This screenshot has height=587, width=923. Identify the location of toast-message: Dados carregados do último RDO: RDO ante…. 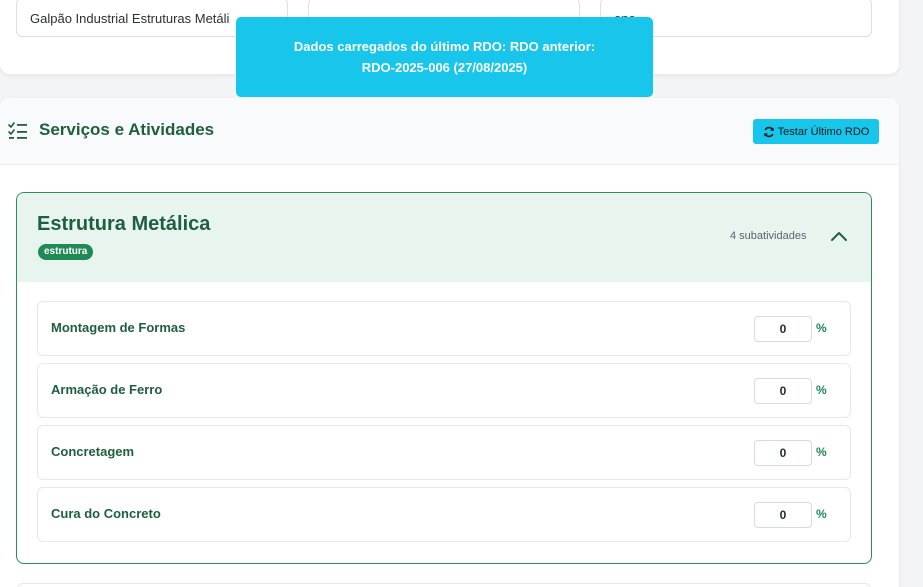
(444, 57).